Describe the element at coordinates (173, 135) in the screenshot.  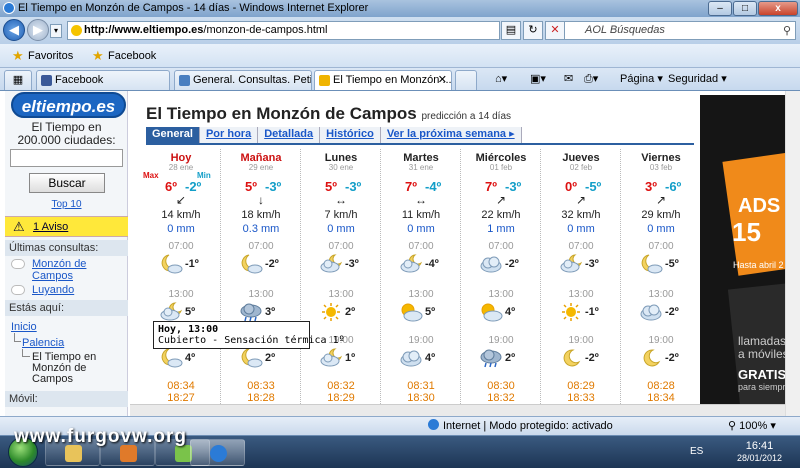
I see `tab-general: General` at that location.